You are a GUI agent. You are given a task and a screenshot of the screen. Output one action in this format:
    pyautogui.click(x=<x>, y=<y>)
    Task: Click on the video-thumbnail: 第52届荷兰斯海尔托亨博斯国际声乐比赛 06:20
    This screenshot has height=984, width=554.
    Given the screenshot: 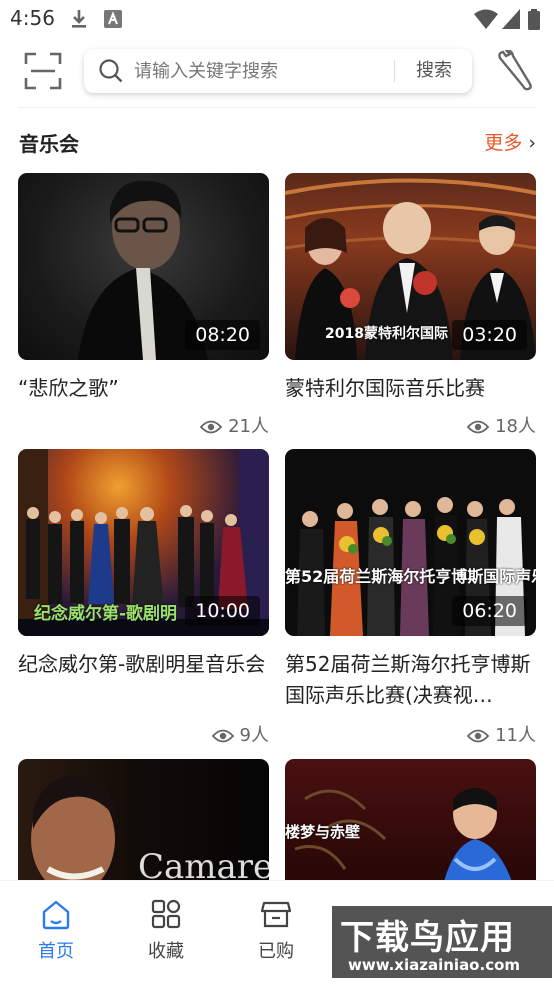 What is the action you would take?
    pyautogui.click(x=410, y=542)
    